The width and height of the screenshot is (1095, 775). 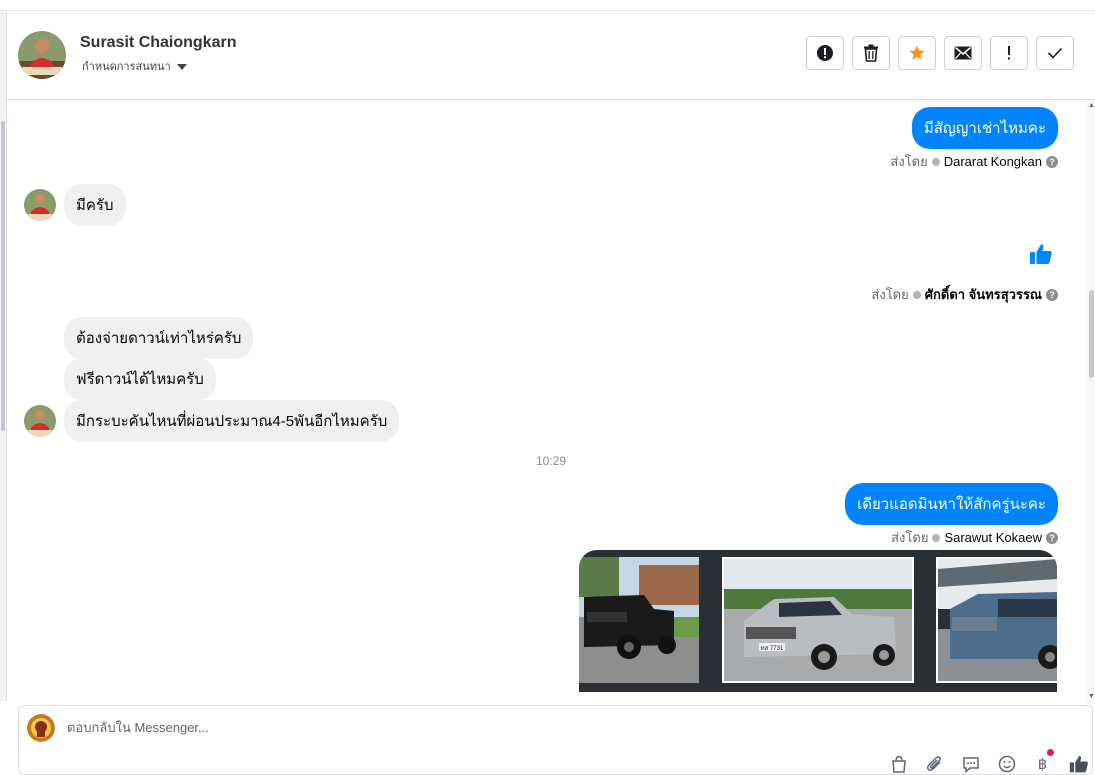 What do you see at coordinates (983, 294) in the screenshot?
I see `sender-name: ศักดิ์ดา จันทรสุวรรณ` at bounding box center [983, 294].